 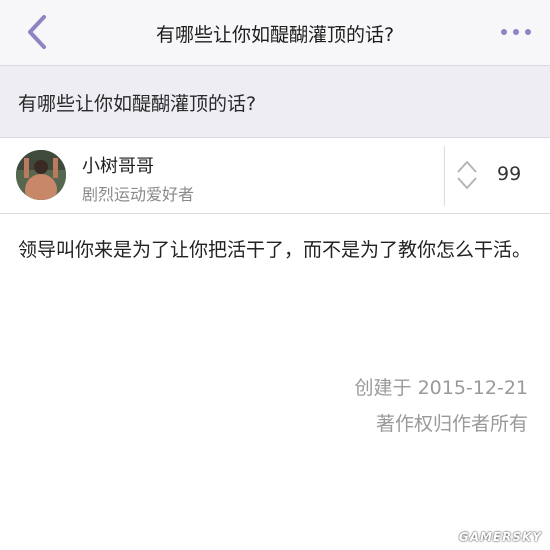 I want to click on author-name: 小树哥哥, so click(x=118, y=165).